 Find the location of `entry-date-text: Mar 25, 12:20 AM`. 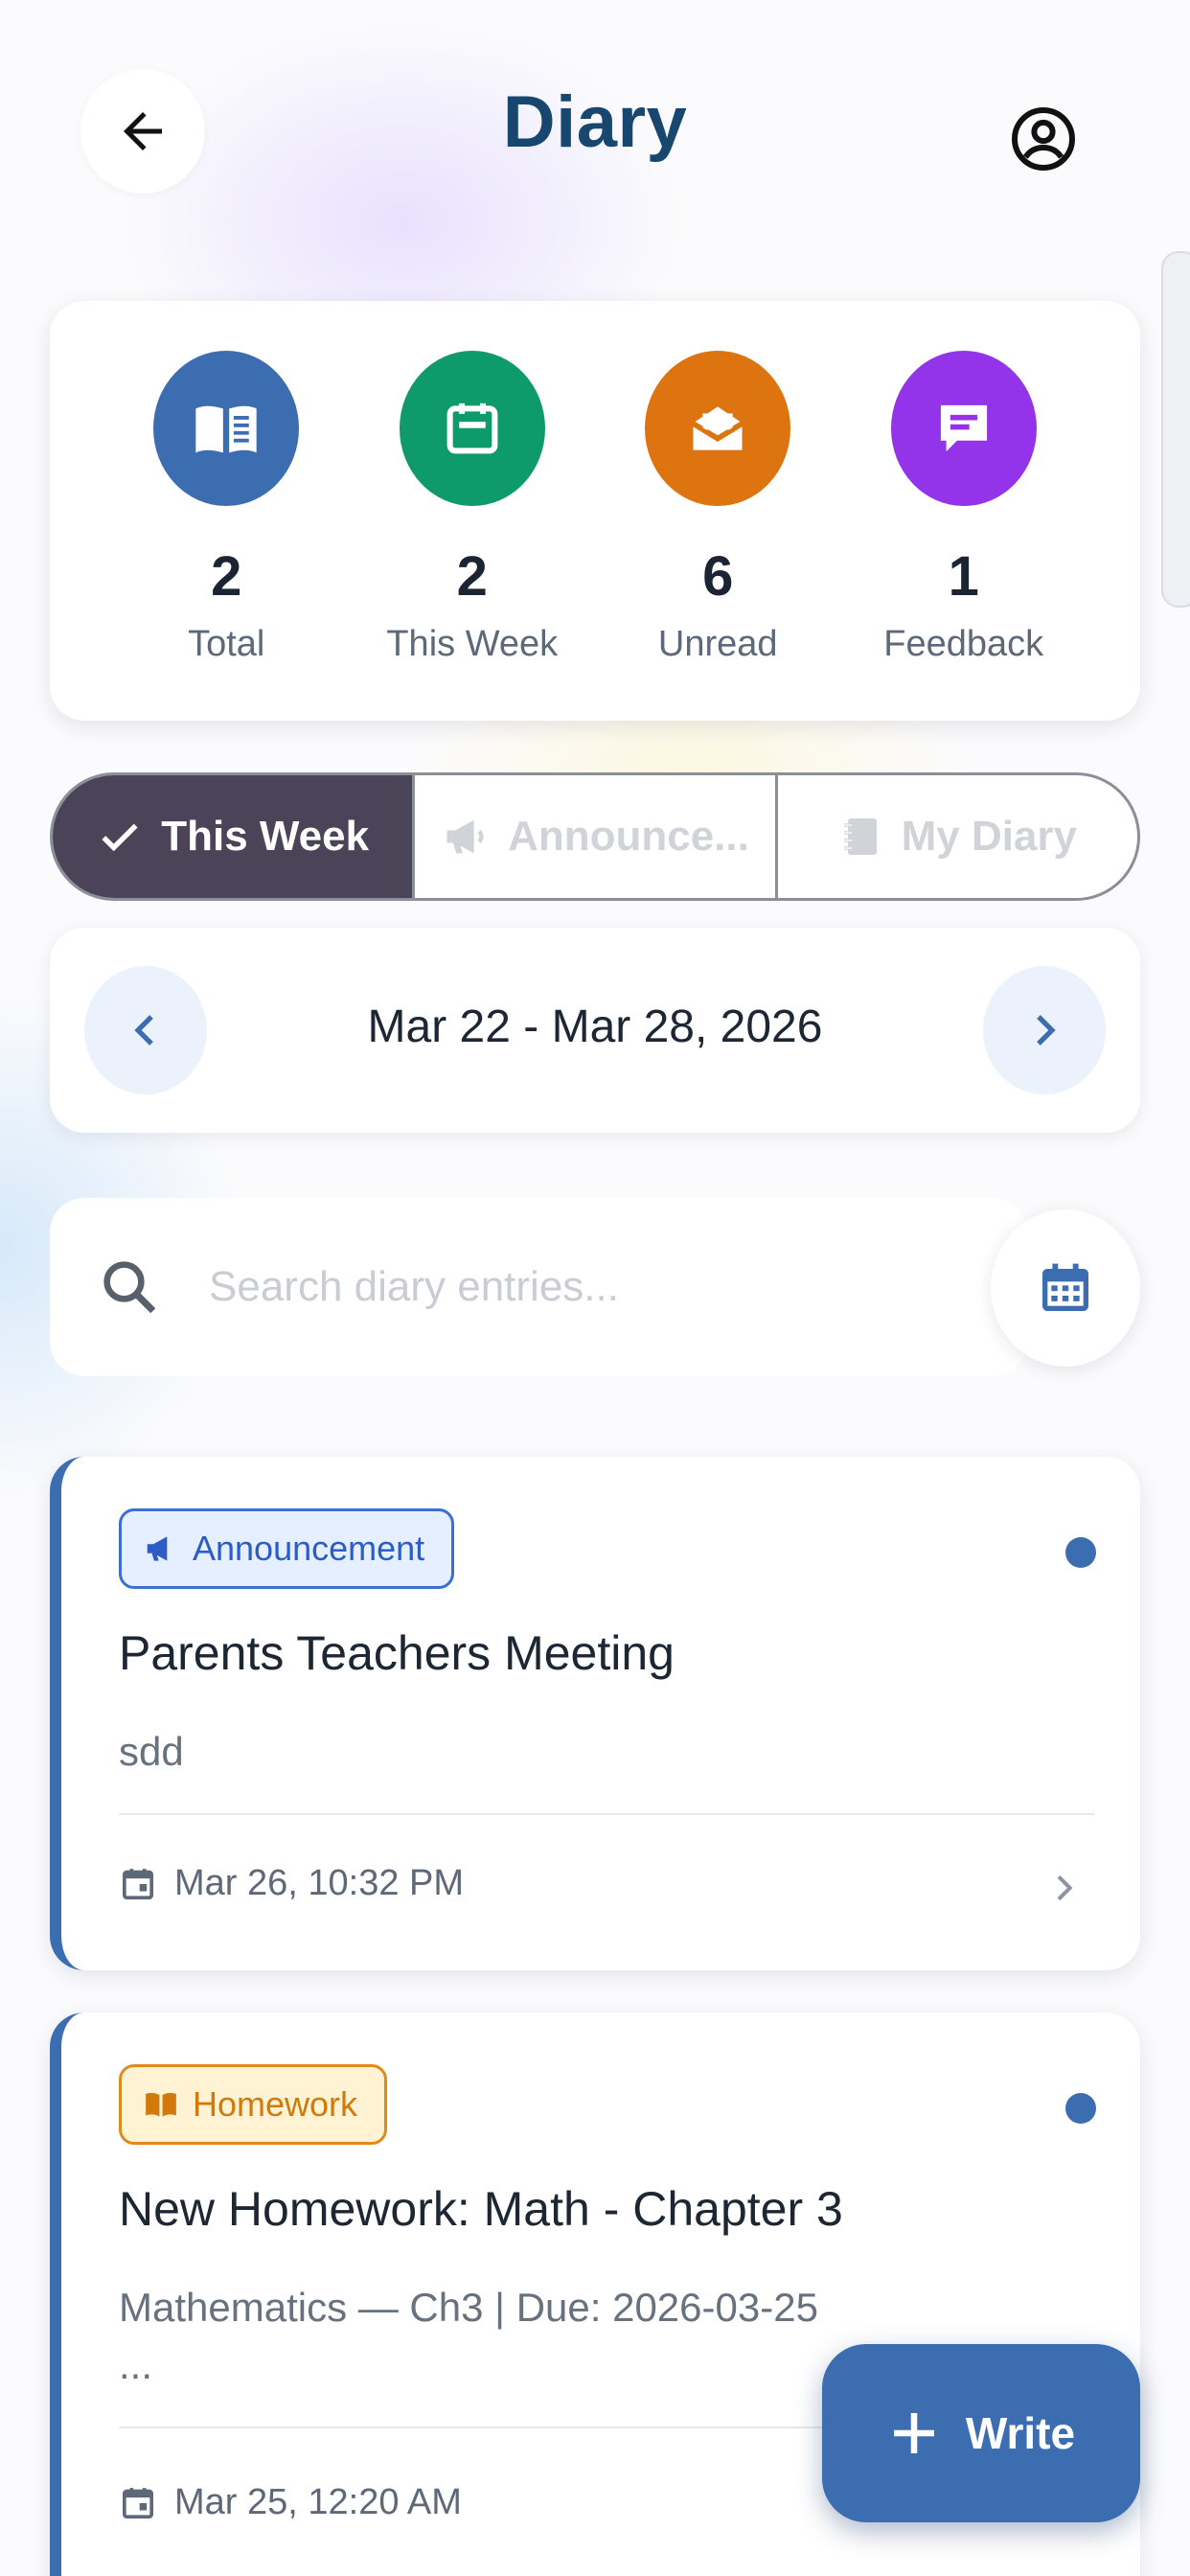

entry-date-text: Mar 25, 12:20 AM is located at coordinates (318, 2502).